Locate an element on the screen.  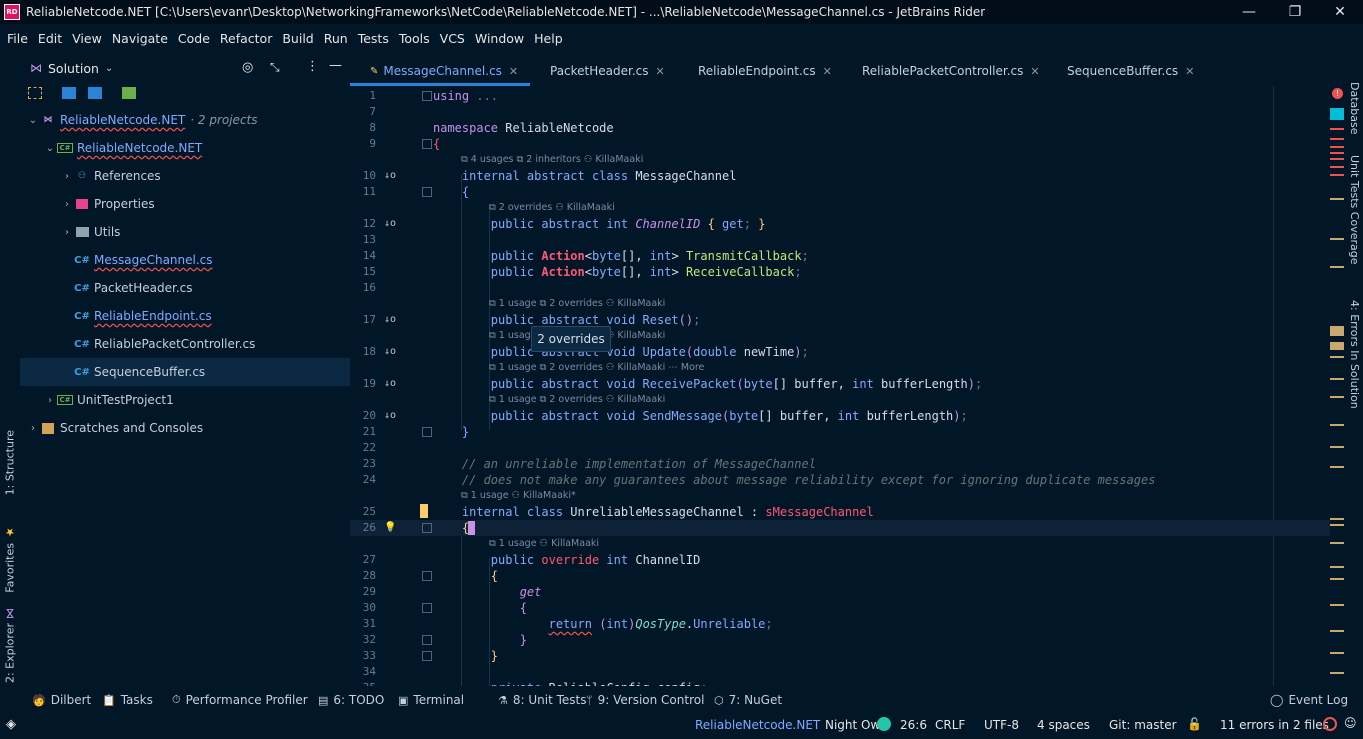
line-number: 7 is located at coordinates (363, 112).